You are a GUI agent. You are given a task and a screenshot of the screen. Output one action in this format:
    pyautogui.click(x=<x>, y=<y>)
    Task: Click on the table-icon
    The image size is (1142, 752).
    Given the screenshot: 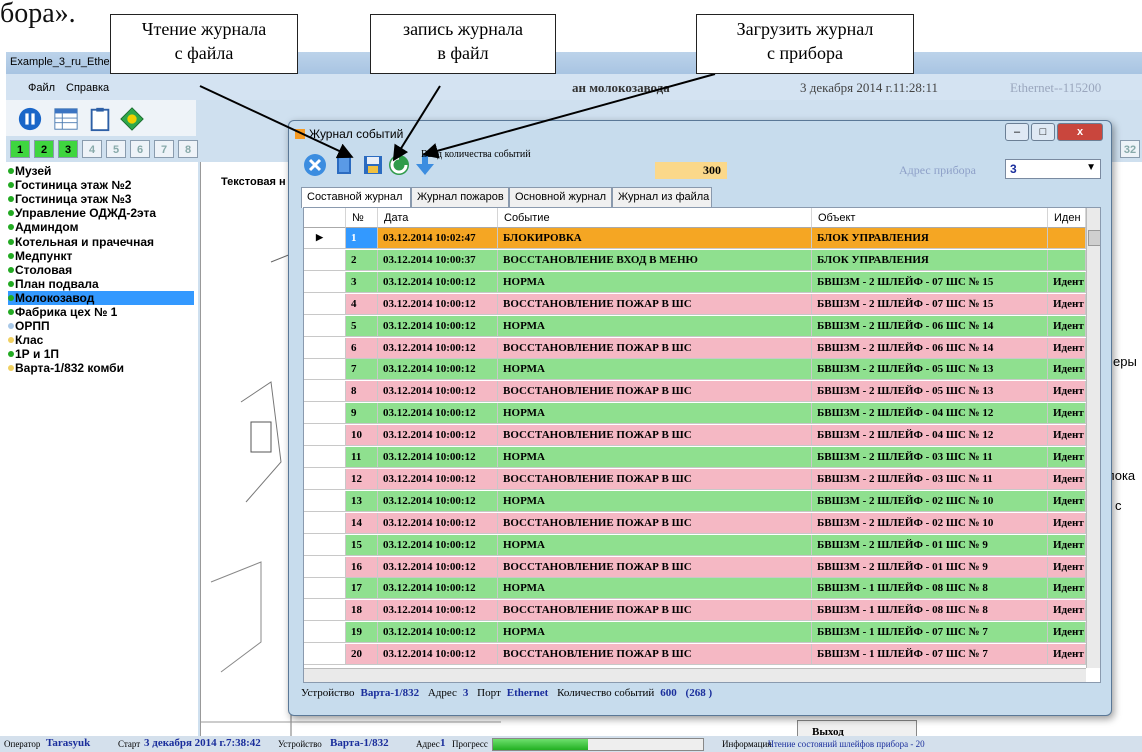 What is the action you would take?
    pyautogui.click(x=66, y=119)
    